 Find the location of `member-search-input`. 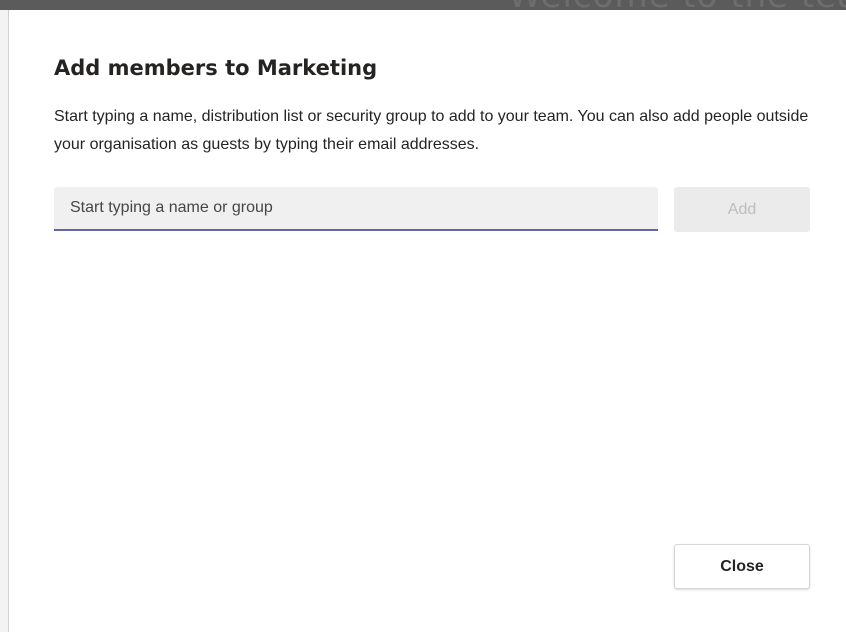

member-search-input is located at coordinates (356, 208).